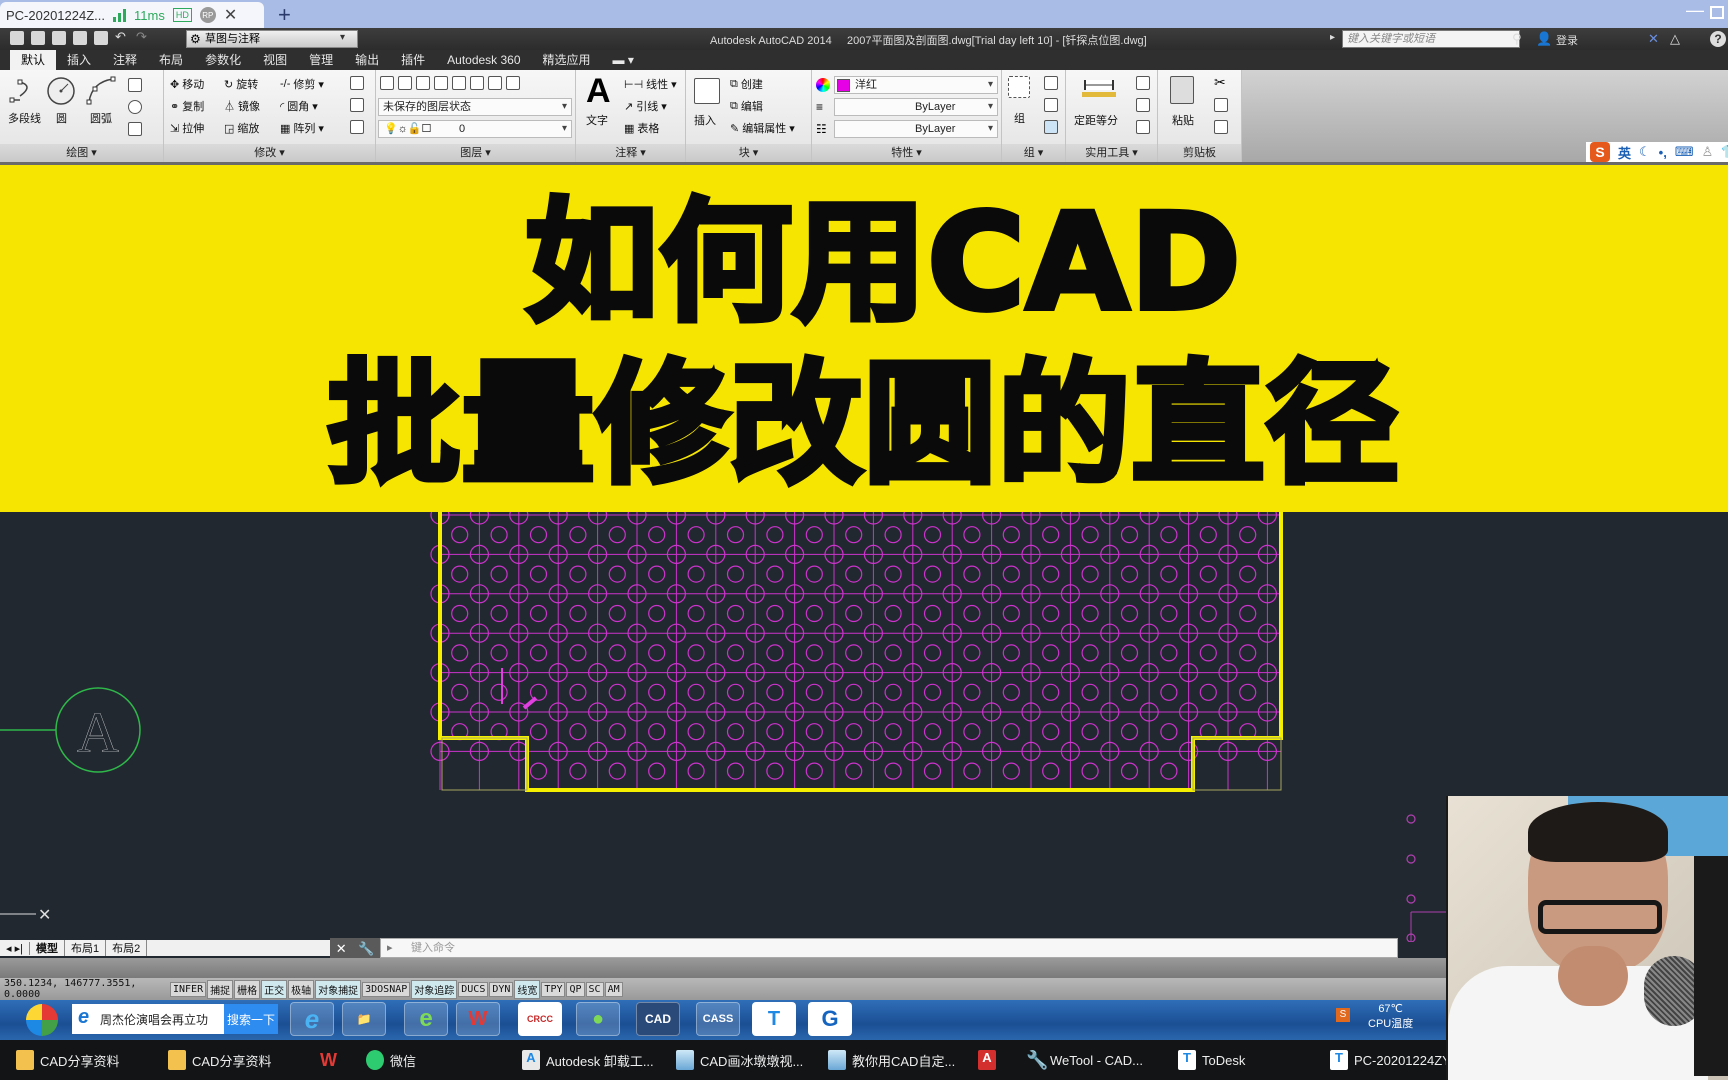  I want to click on skin-icon: 👕, so click(1724, 152).